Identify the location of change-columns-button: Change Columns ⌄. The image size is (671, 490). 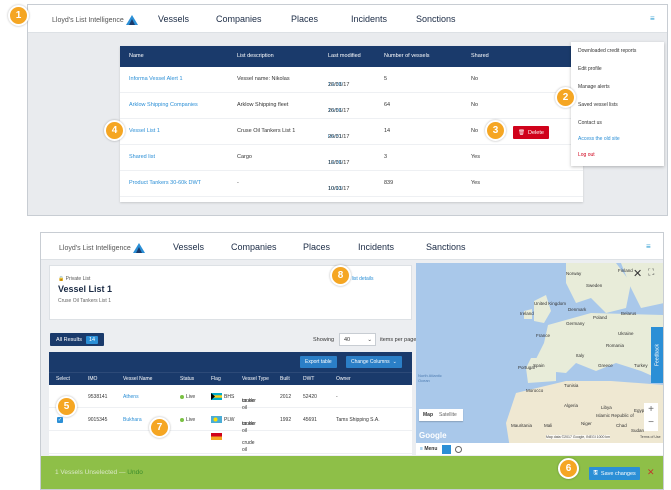
(374, 362).